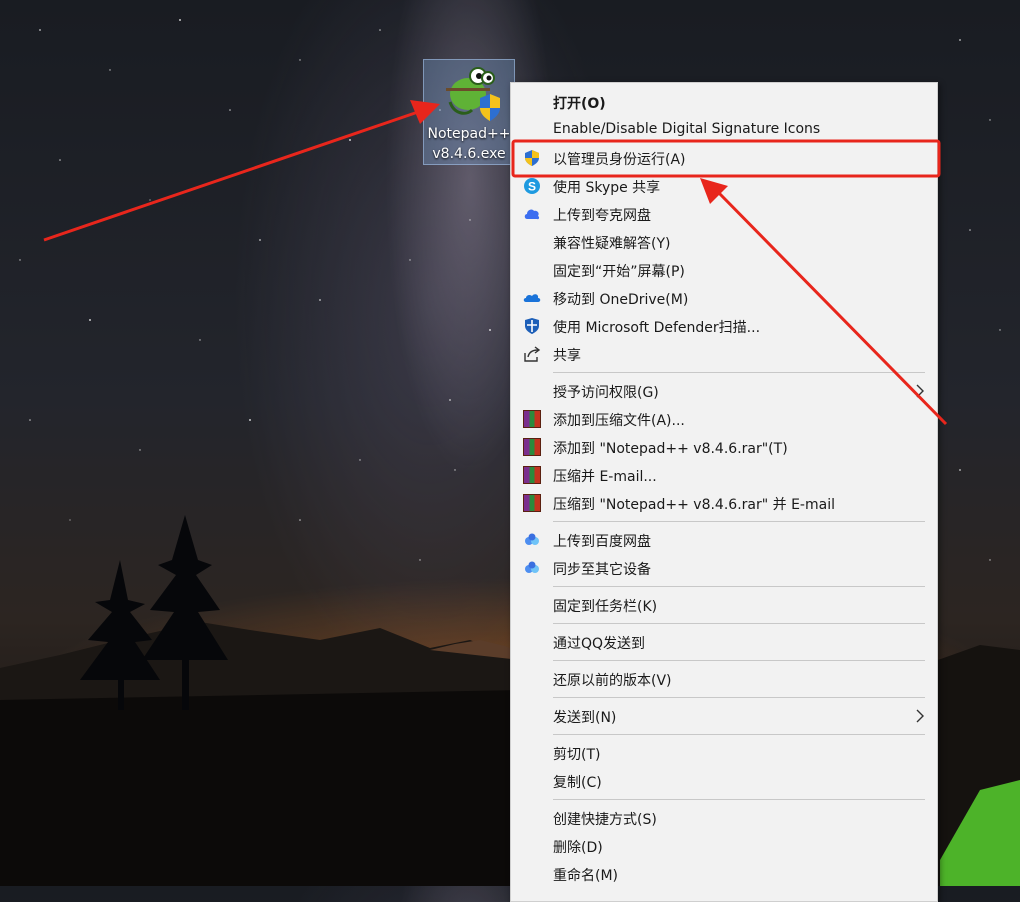  What do you see at coordinates (599, 644) in the screenshot?
I see `menu-item-label: 通过QQ发送到` at bounding box center [599, 644].